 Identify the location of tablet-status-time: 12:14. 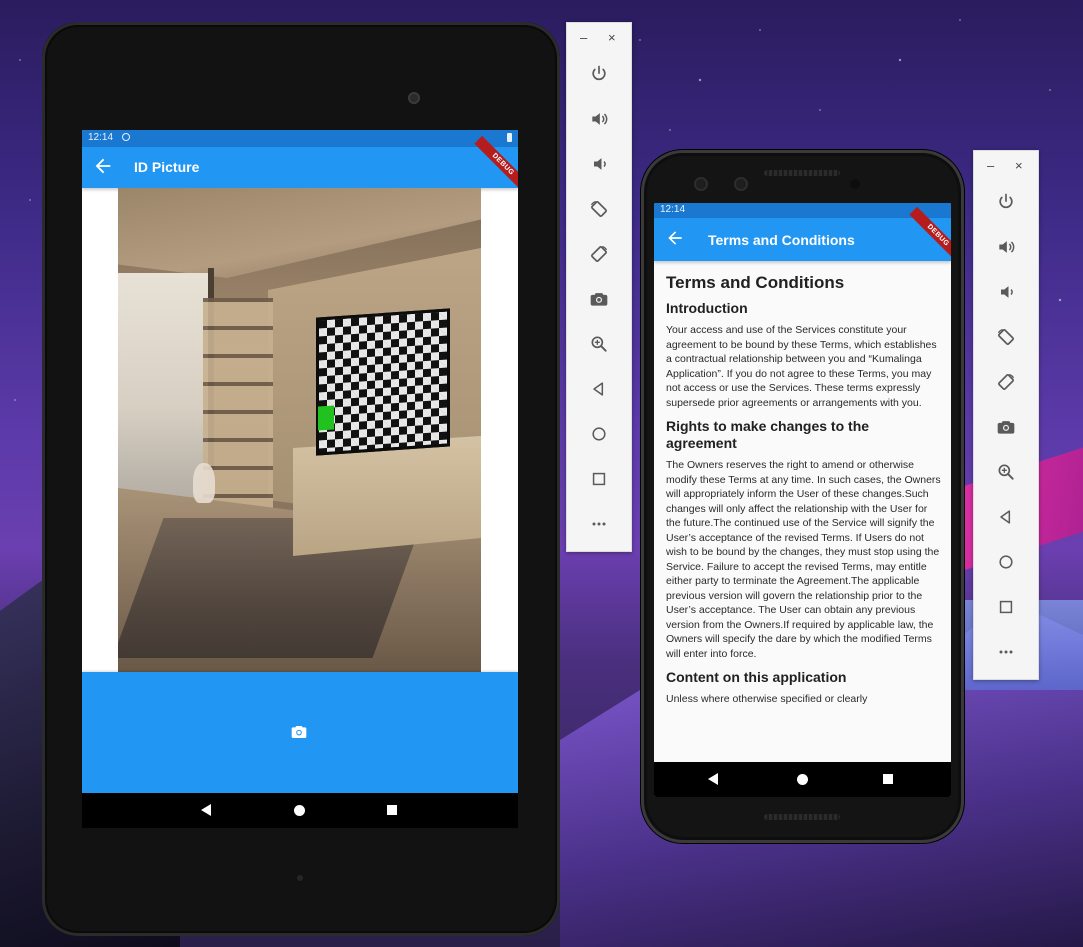
(101, 137).